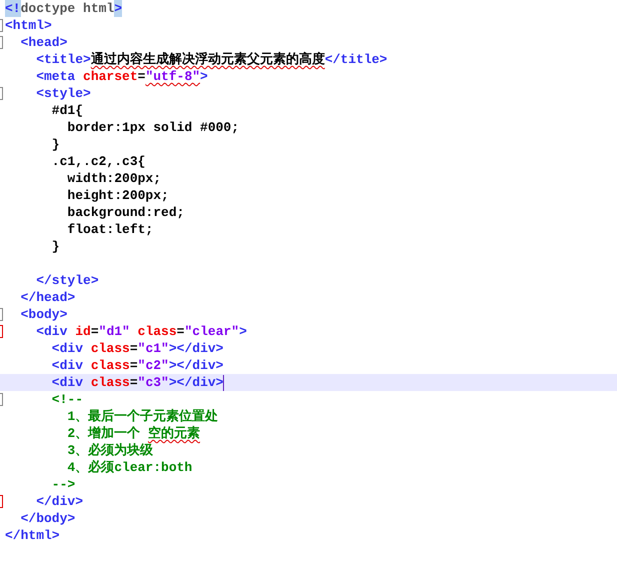 The width and height of the screenshot is (617, 561). Describe the element at coordinates (44, 42) in the screenshot. I see `code-token: <head>` at that location.